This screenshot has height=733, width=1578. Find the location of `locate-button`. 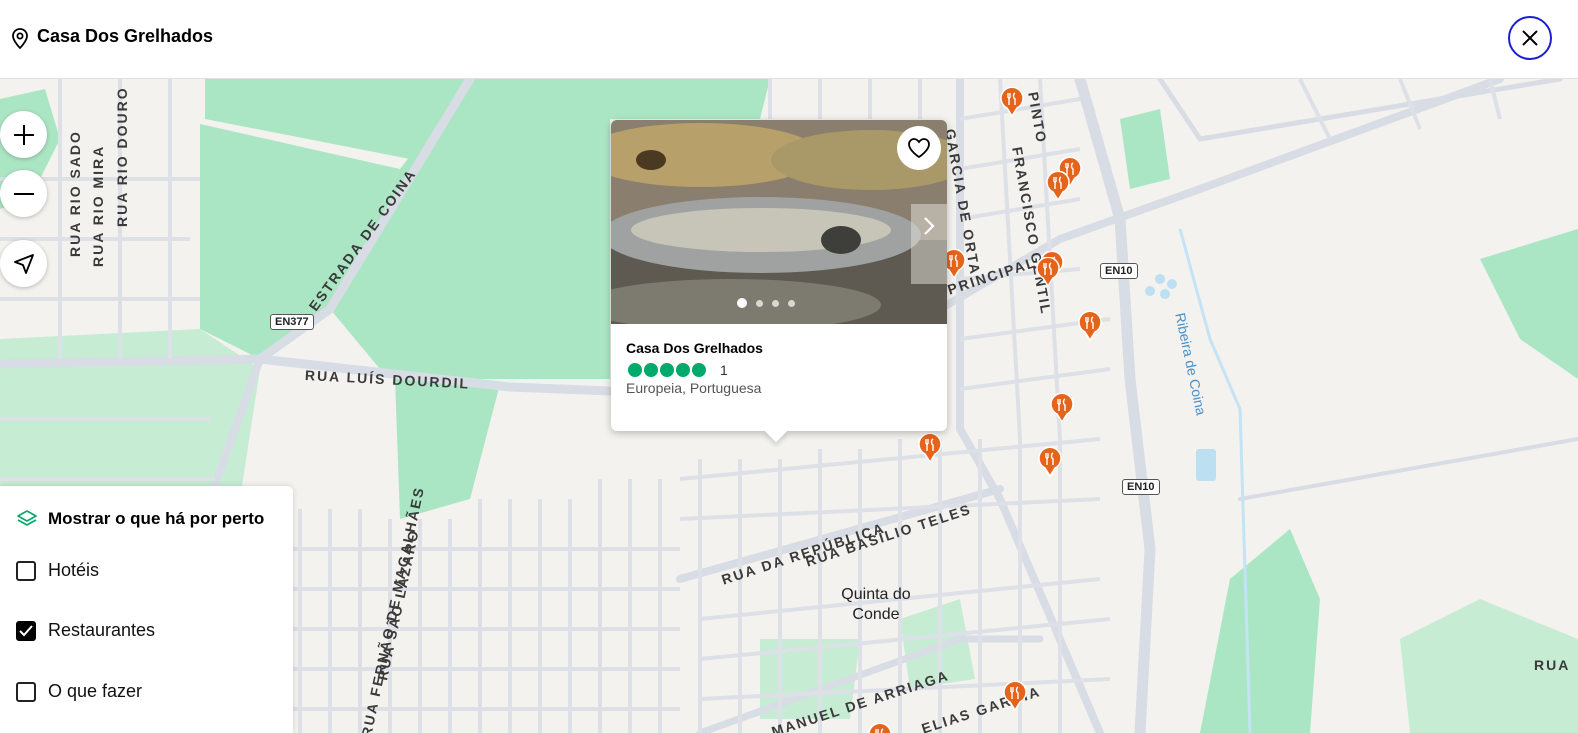

locate-button is located at coordinates (23, 263).